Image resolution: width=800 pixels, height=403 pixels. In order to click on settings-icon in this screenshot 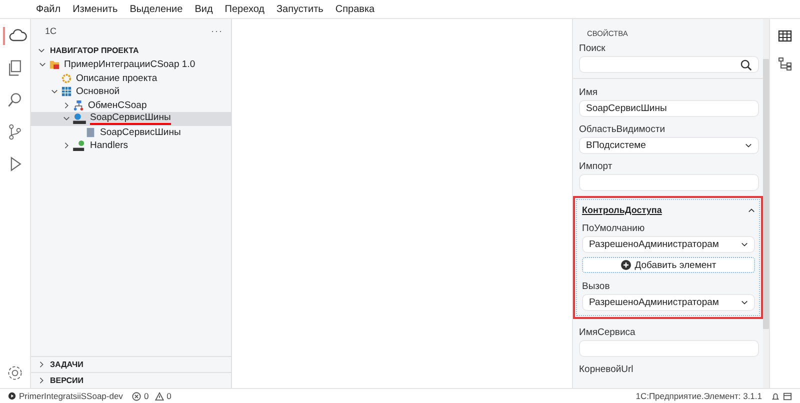, I will do `click(15, 373)`.